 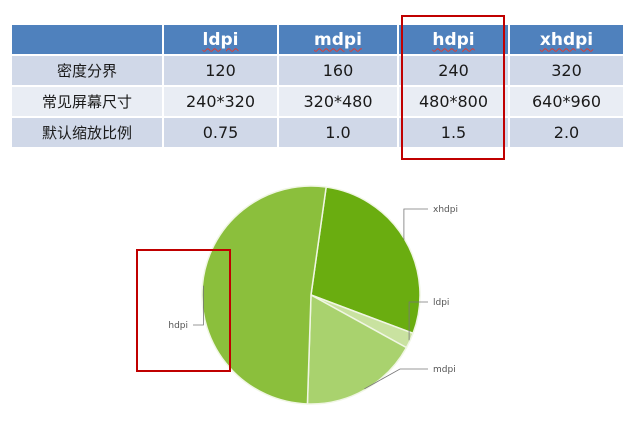 I want to click on row-label: 密度分界, so click(x=87, y=70).